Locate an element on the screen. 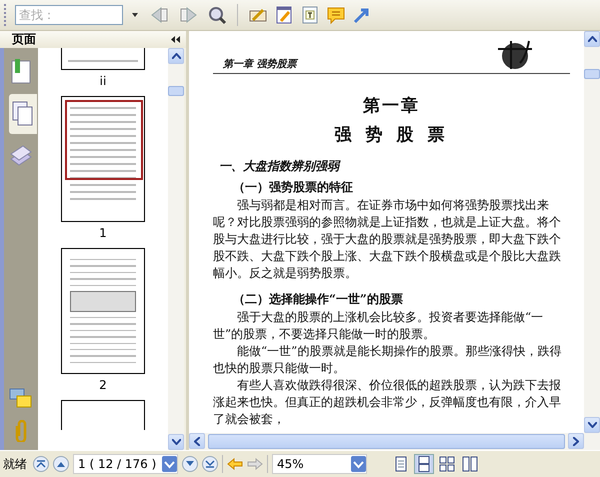 Image resolution: width=600 pixels, height=477 pixels. notepad-icon is located at coordinates (284, 15).